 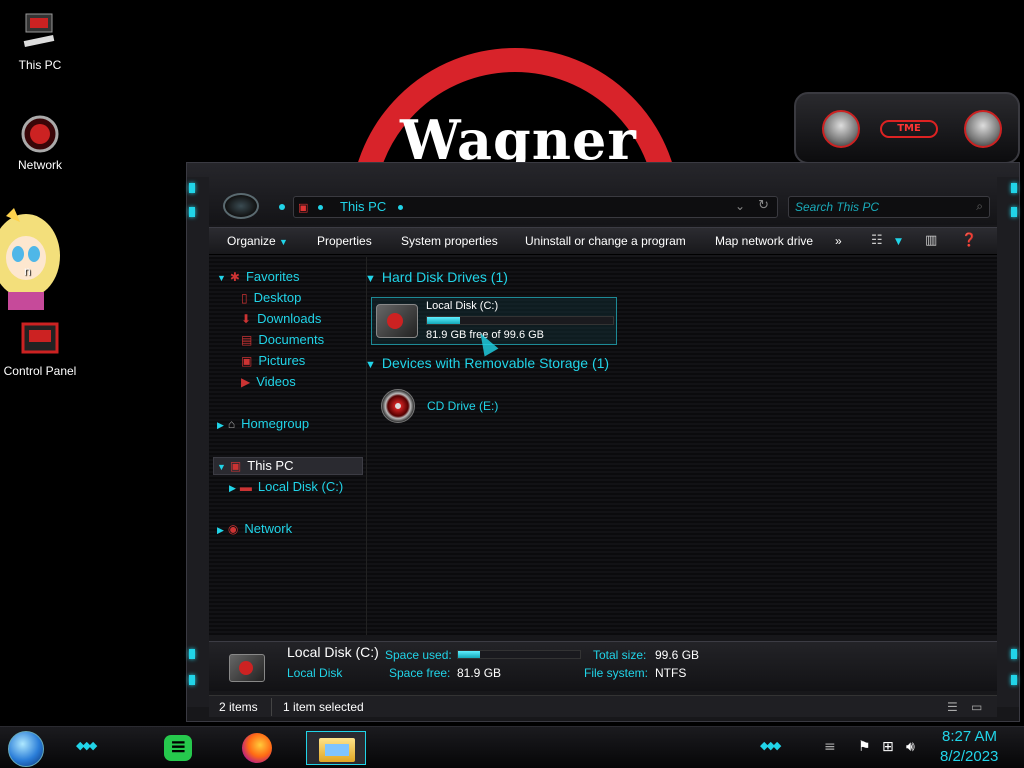 What do you see at coordinates (605, 241) in the screenshot?
I see `uninstall-program-button: Uninstall or change a program` at bounding box center [605, 241].